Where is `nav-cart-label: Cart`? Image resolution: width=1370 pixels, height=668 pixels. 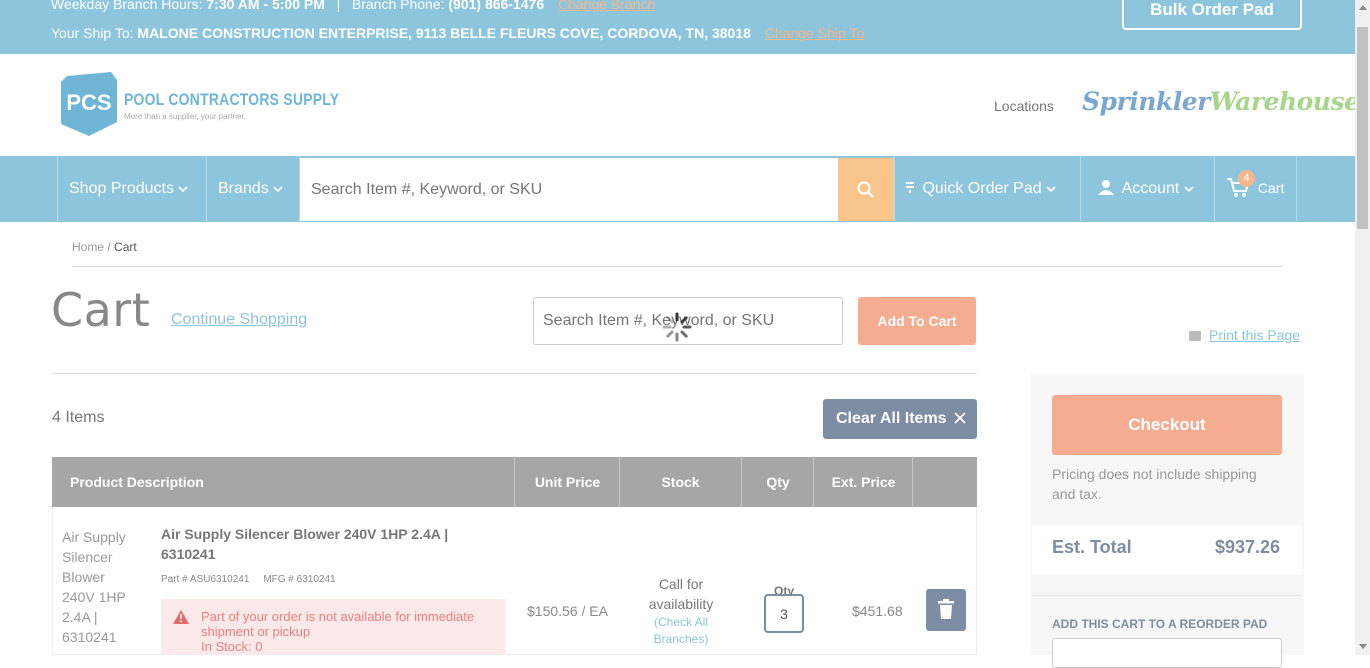
nav-cart-label: Cart is located at coordinates (1271, 188).